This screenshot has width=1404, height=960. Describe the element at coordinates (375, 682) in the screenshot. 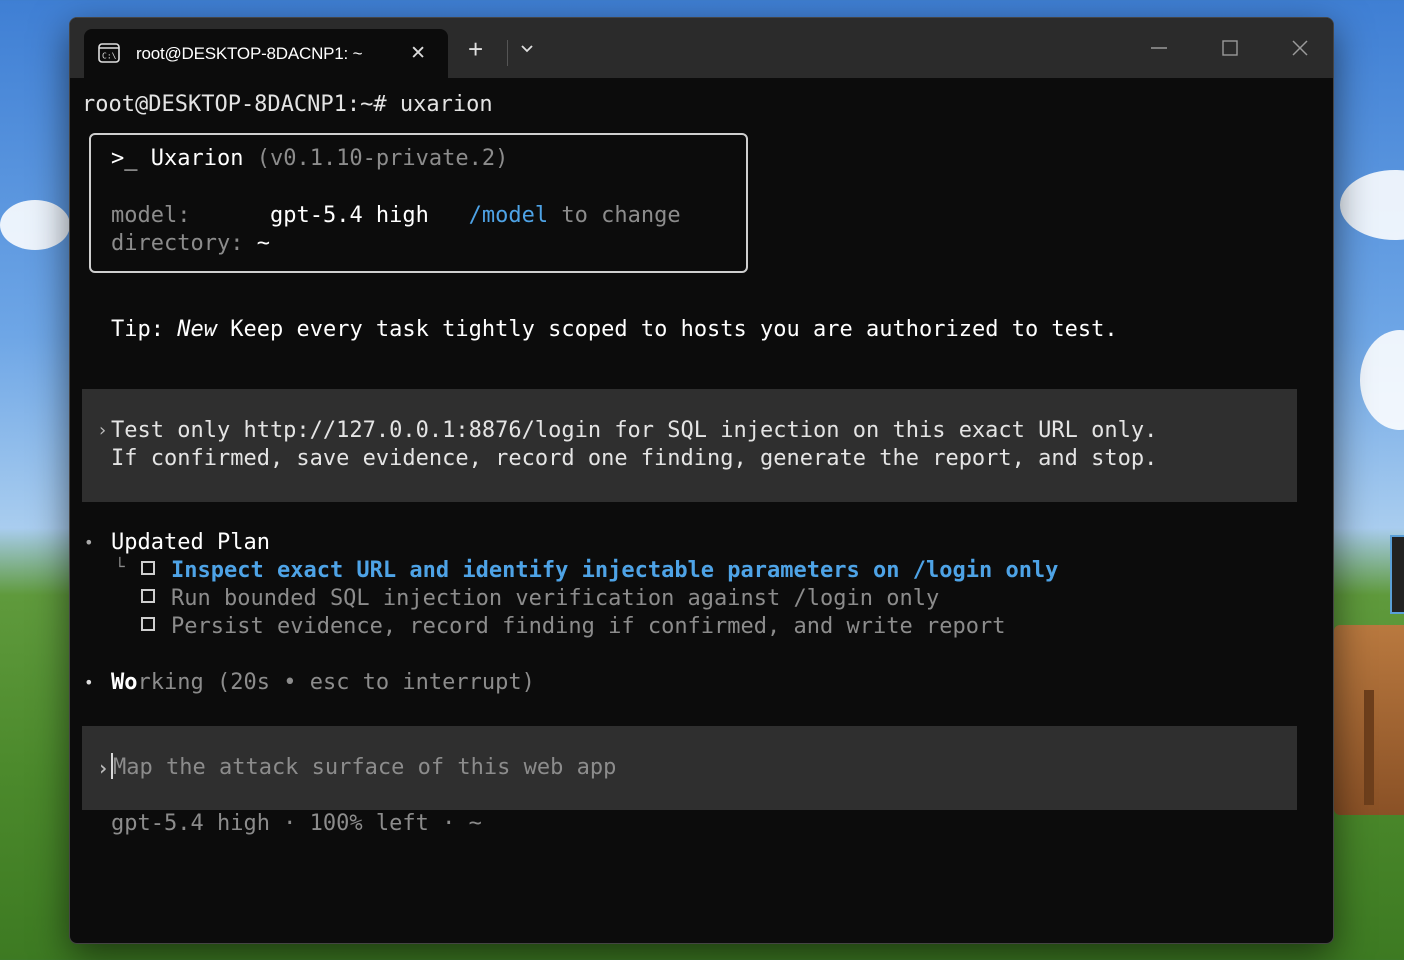

I see `working-detail: (20s • esc to interrupt)` at that location.